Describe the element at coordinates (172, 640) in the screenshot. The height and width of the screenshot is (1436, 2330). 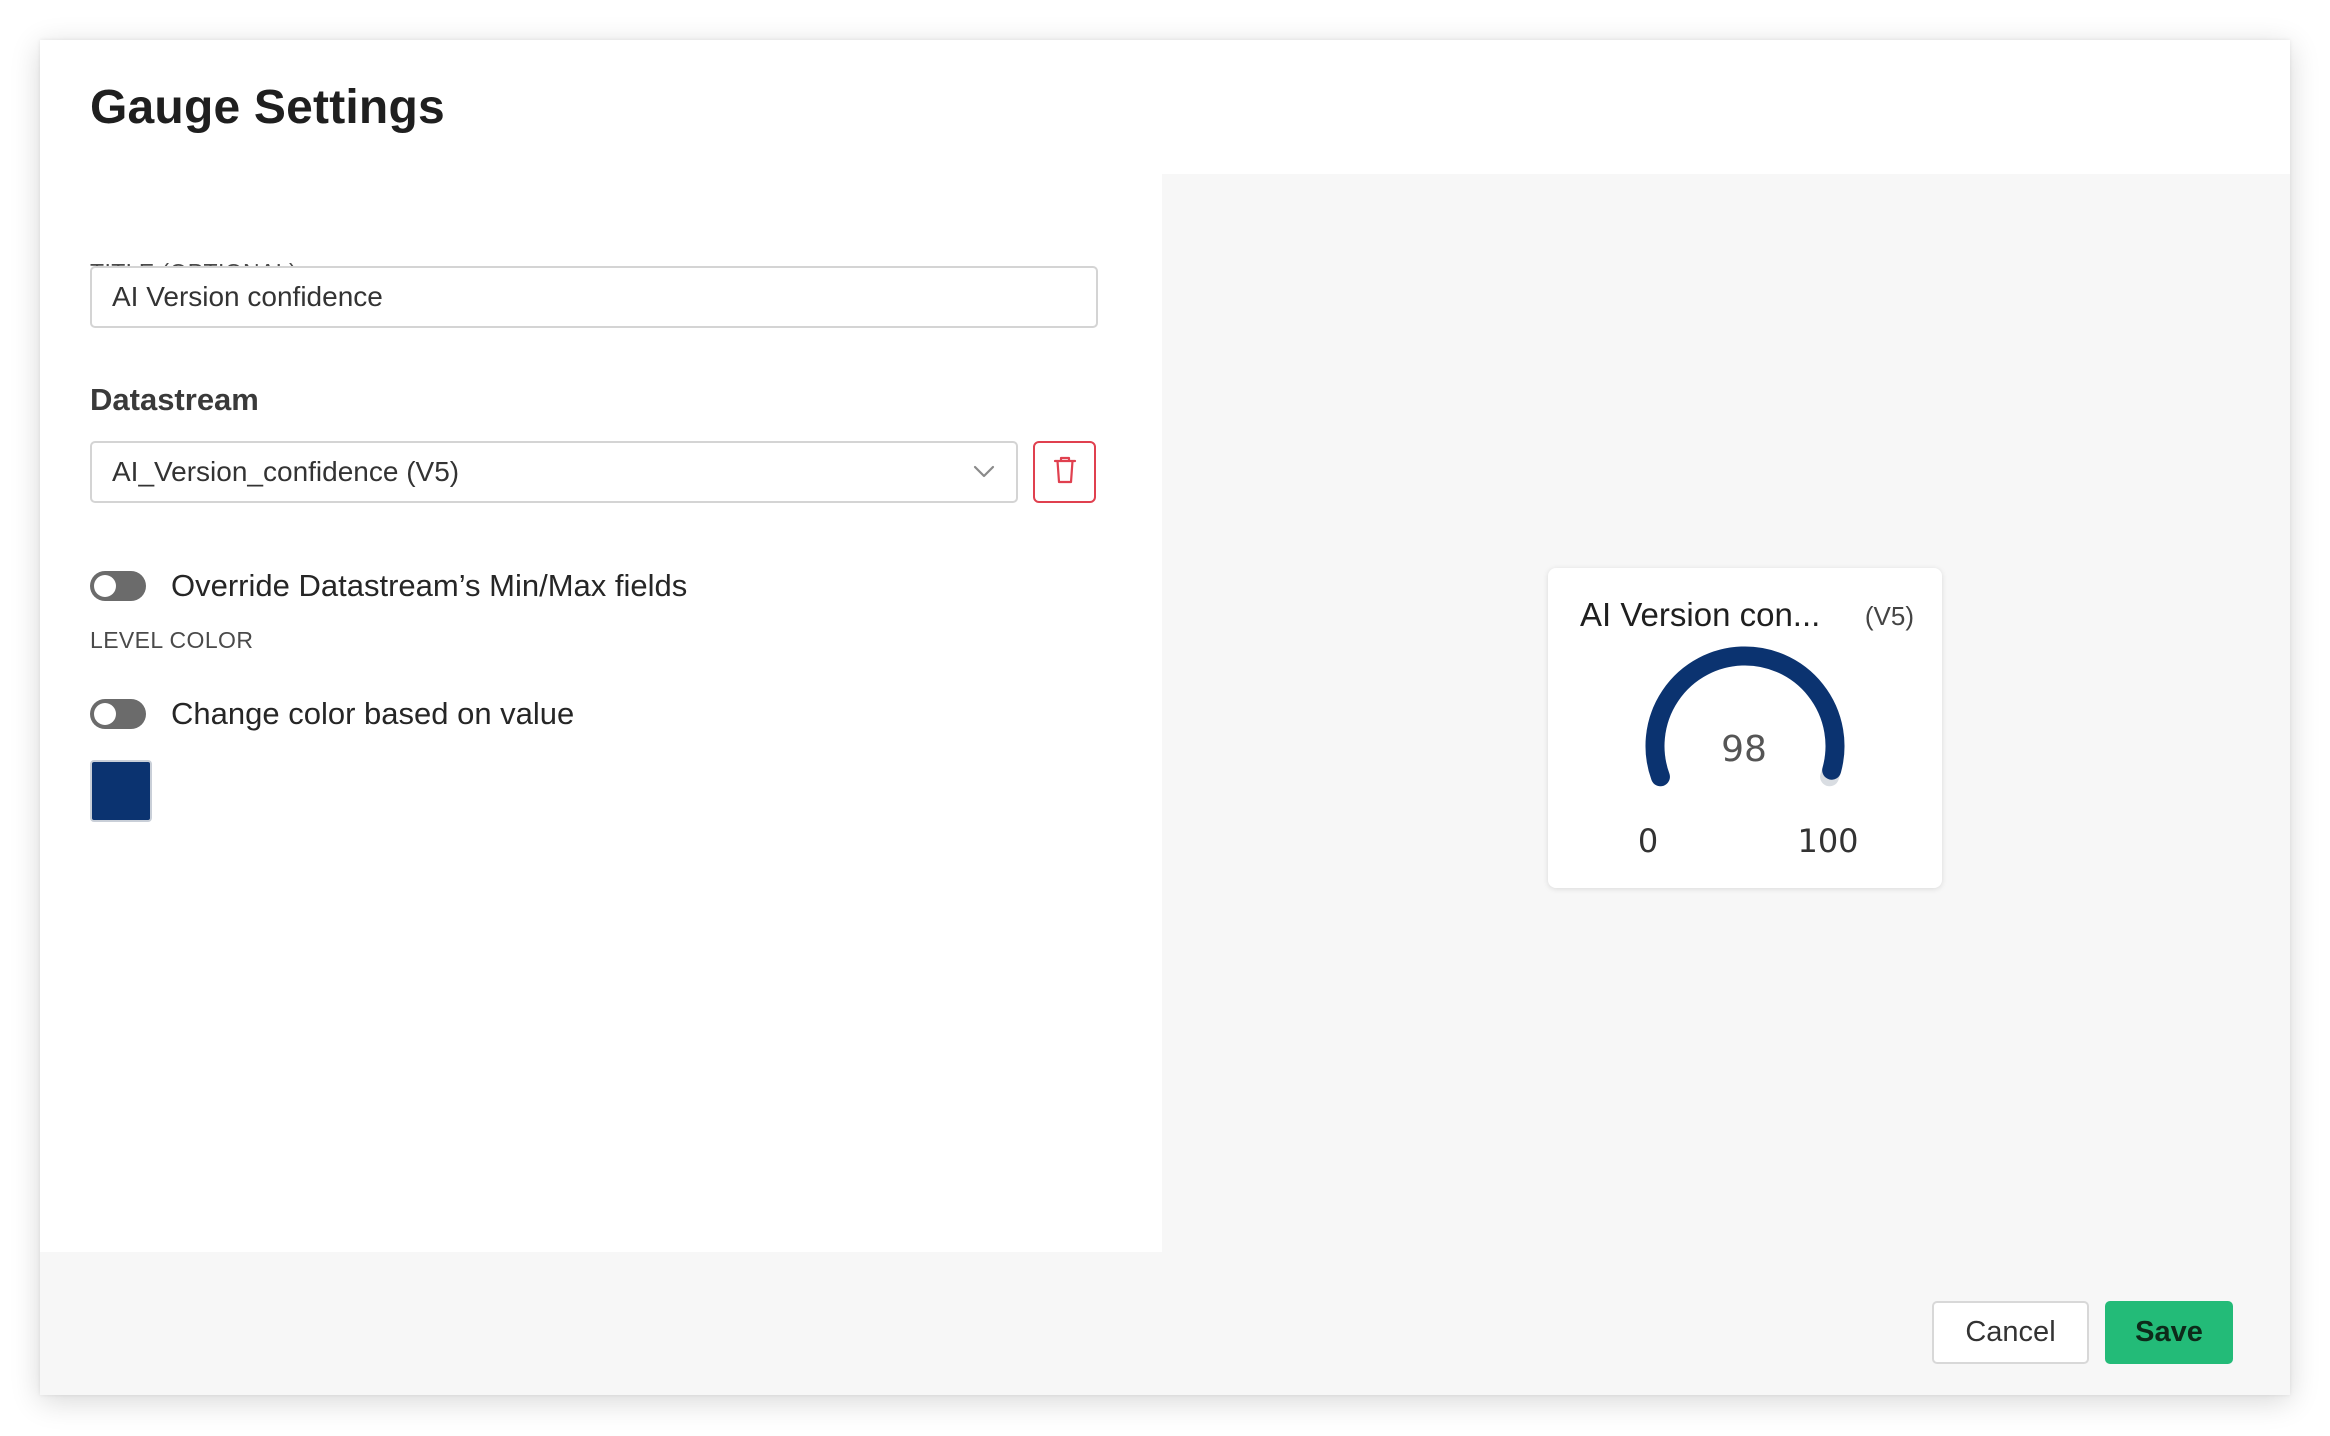
I see `level-color-caption: LEVEL COLOR` at that location.